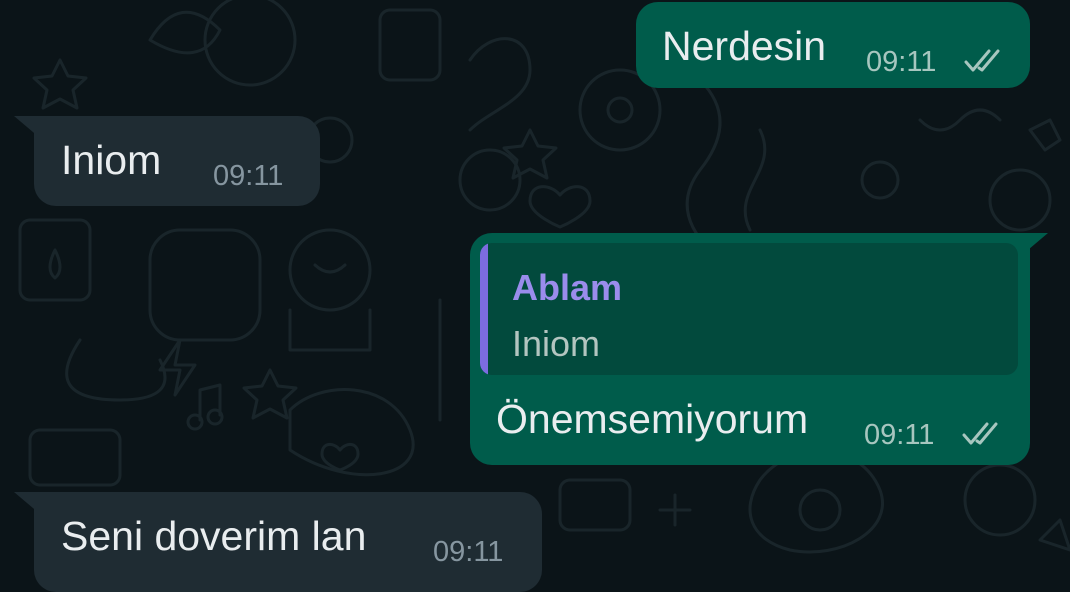  I want to click on quoted-author: Ablam, so click(567, 287).